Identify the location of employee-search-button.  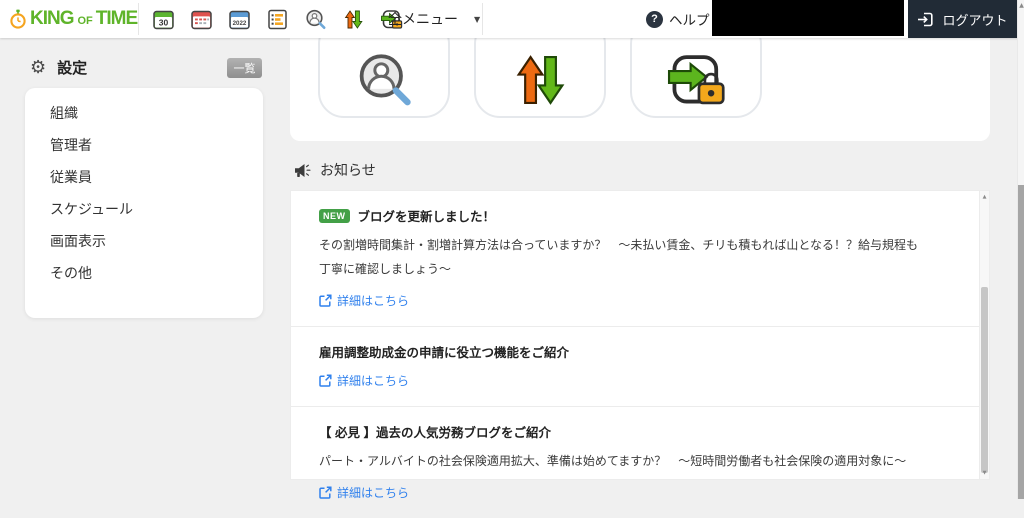
(315, 19).